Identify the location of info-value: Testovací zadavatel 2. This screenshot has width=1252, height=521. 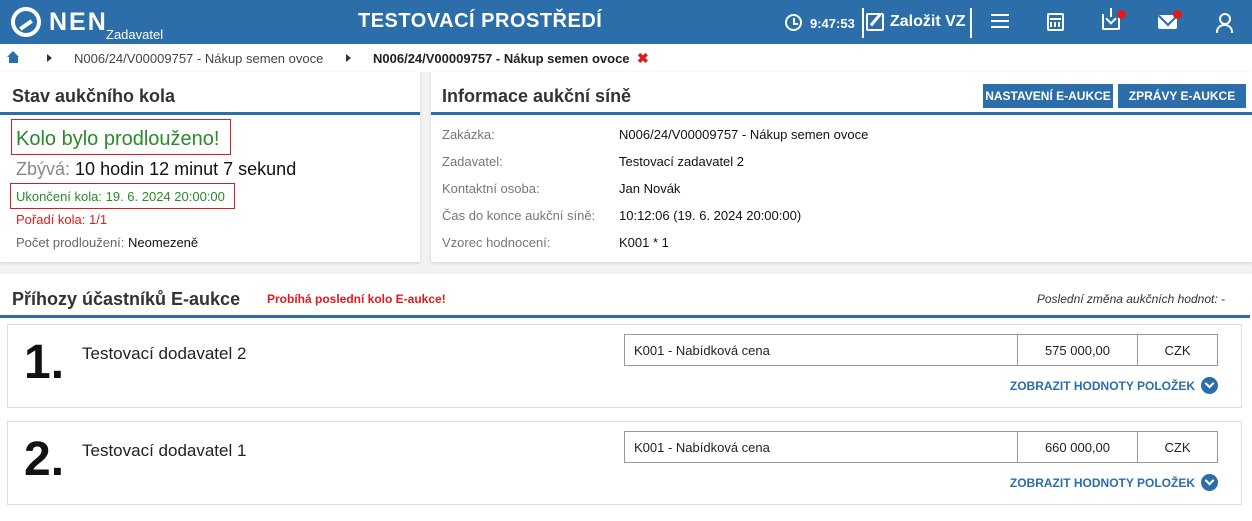
(682, 161).